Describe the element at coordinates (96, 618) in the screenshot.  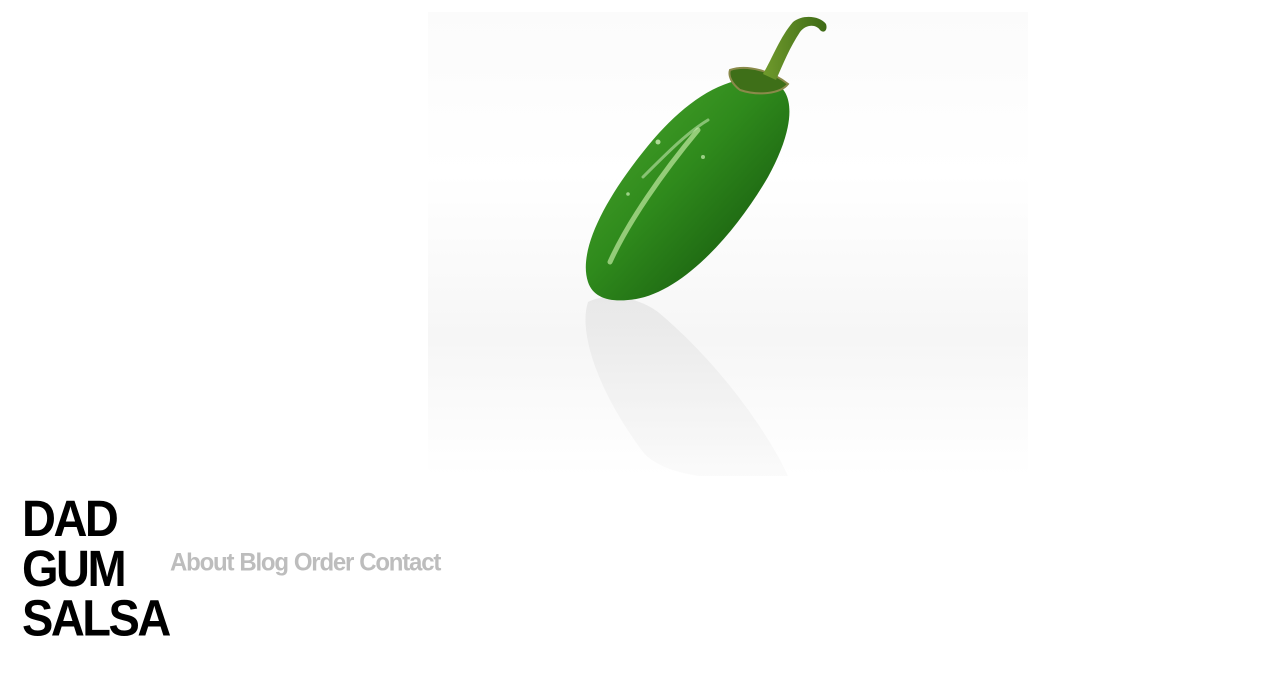
I see `logo-line-salsa: SALSA` at that location.